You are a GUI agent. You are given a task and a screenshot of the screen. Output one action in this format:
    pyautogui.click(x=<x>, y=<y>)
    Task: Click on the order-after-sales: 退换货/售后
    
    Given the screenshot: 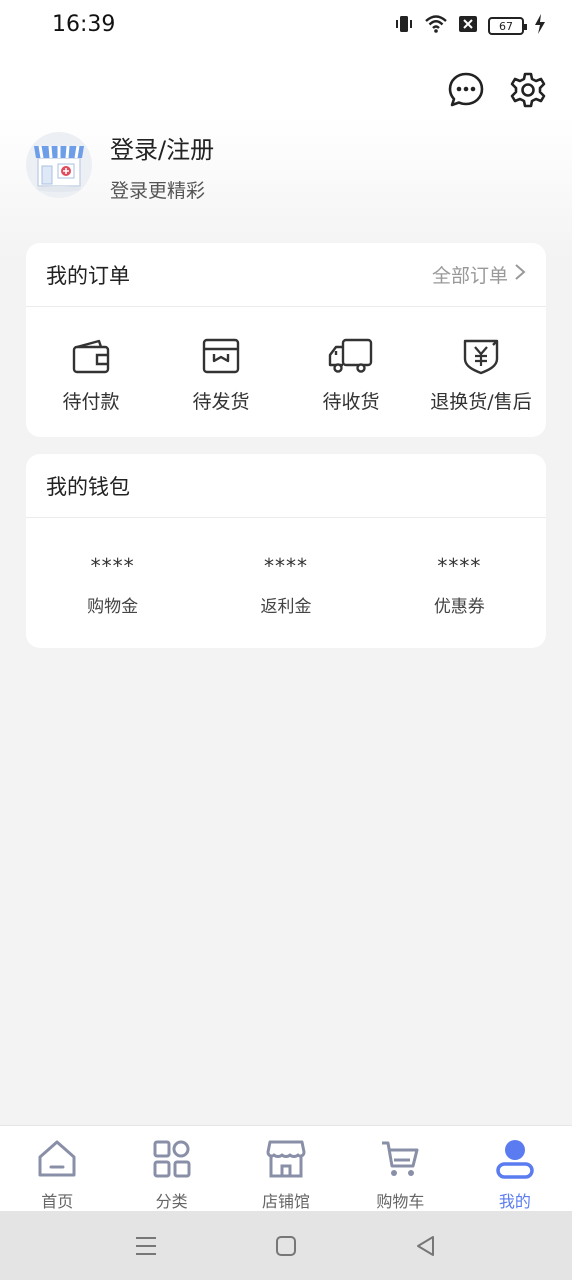 What is the action you would take?
    pyautogui.click(x=481, y=372)
    